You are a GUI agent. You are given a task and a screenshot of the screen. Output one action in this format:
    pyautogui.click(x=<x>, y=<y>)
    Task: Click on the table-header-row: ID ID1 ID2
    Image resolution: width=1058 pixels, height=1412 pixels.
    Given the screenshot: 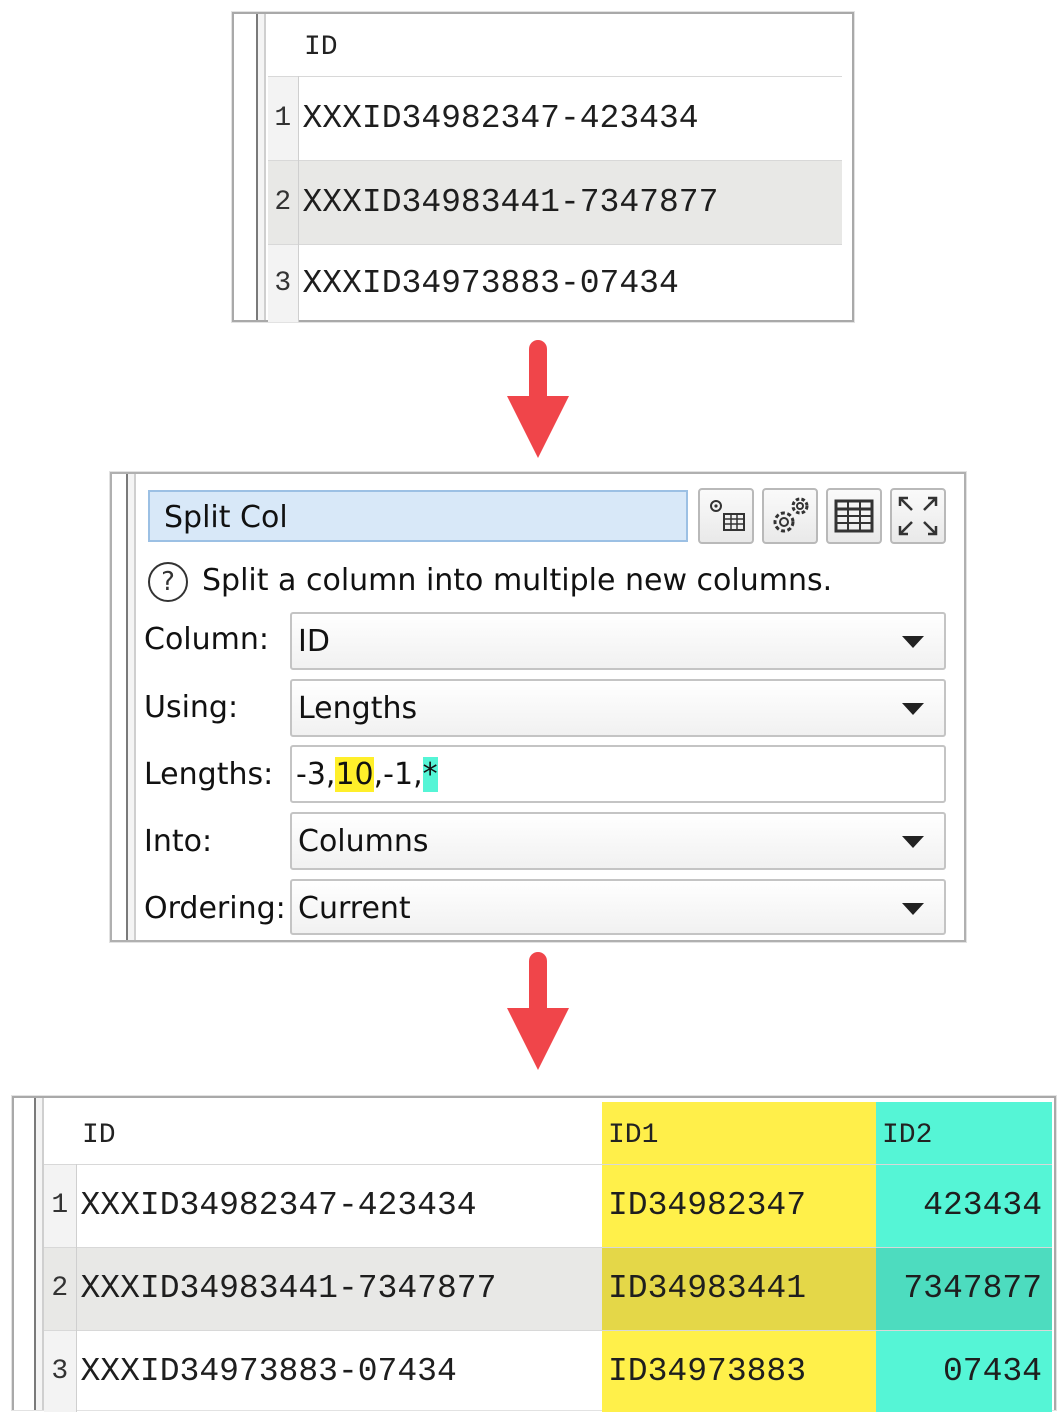 What is the action you would take?
    pyautogui.click(x=548, y=1133)
    